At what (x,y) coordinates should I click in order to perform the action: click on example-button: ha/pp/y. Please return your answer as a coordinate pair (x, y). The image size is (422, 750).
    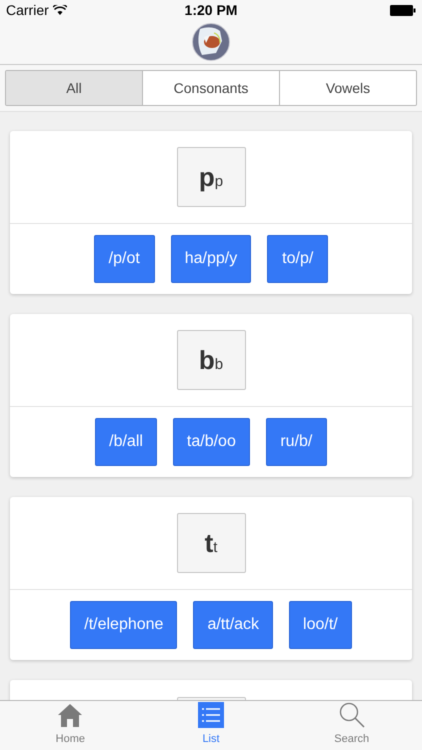
    Looking at the image, I should click on (211, 259).